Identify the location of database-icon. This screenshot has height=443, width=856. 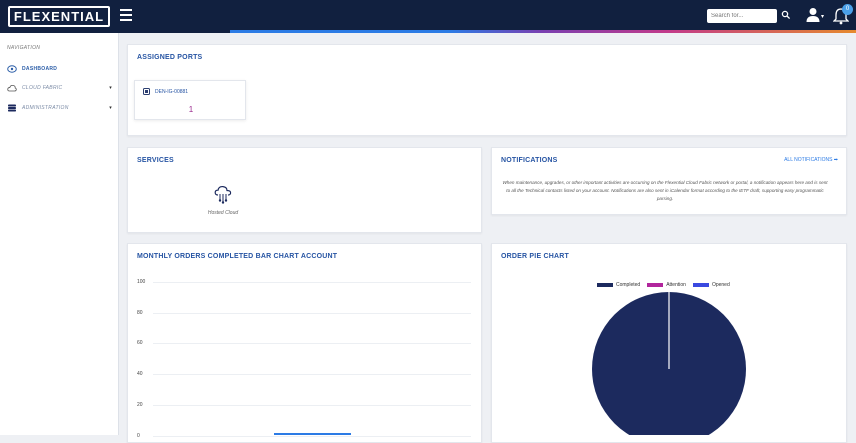
(12, 108).